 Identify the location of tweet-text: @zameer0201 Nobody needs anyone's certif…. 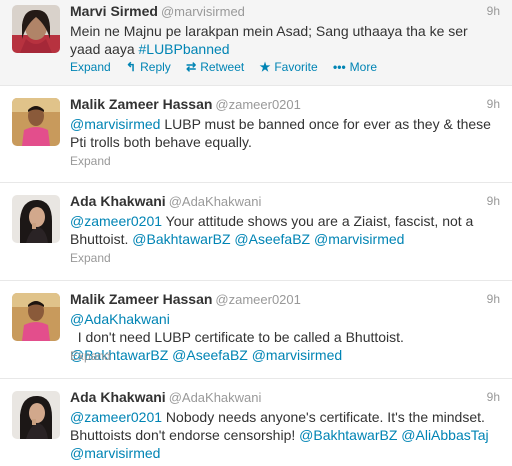
(285, 435).